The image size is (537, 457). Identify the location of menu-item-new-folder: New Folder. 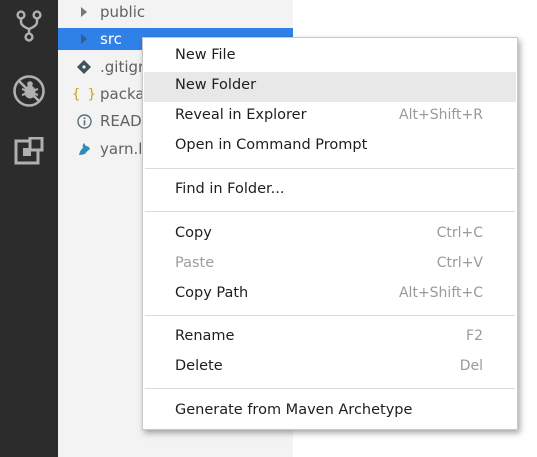
(330, 87).